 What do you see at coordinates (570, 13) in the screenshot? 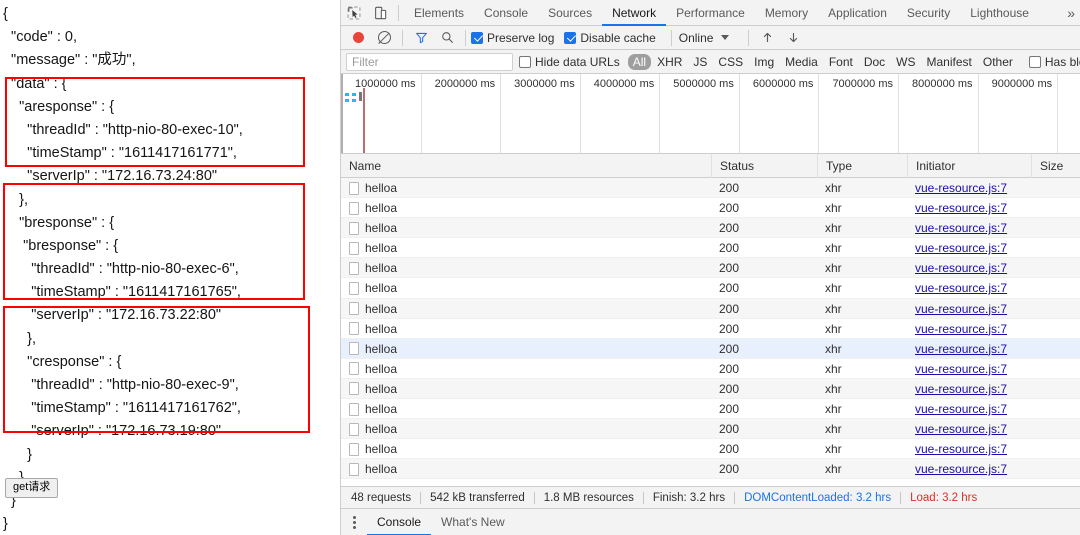
I see `tab-sources: Sources` at bounding box center [570, 13].